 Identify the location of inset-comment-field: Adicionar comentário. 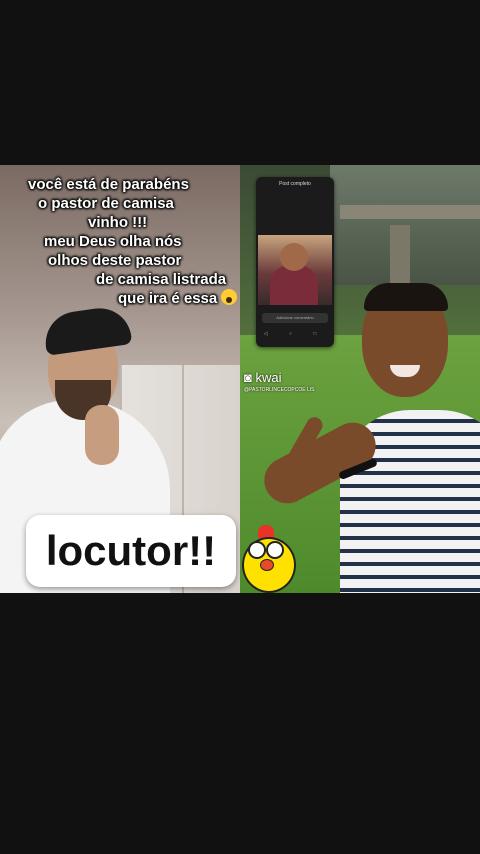
(295, 318).